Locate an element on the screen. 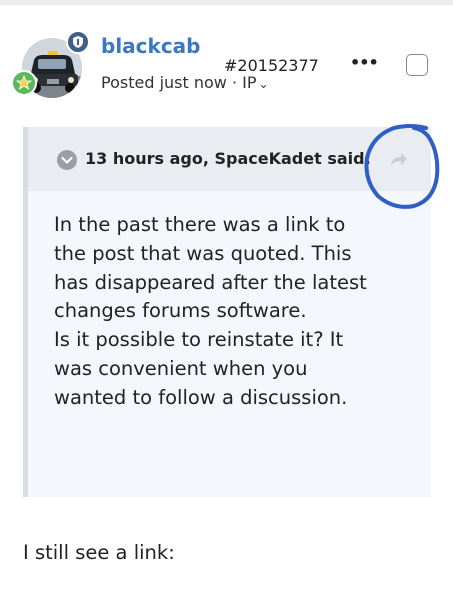  select-post-checkbox is located at coordinates (417, 65).